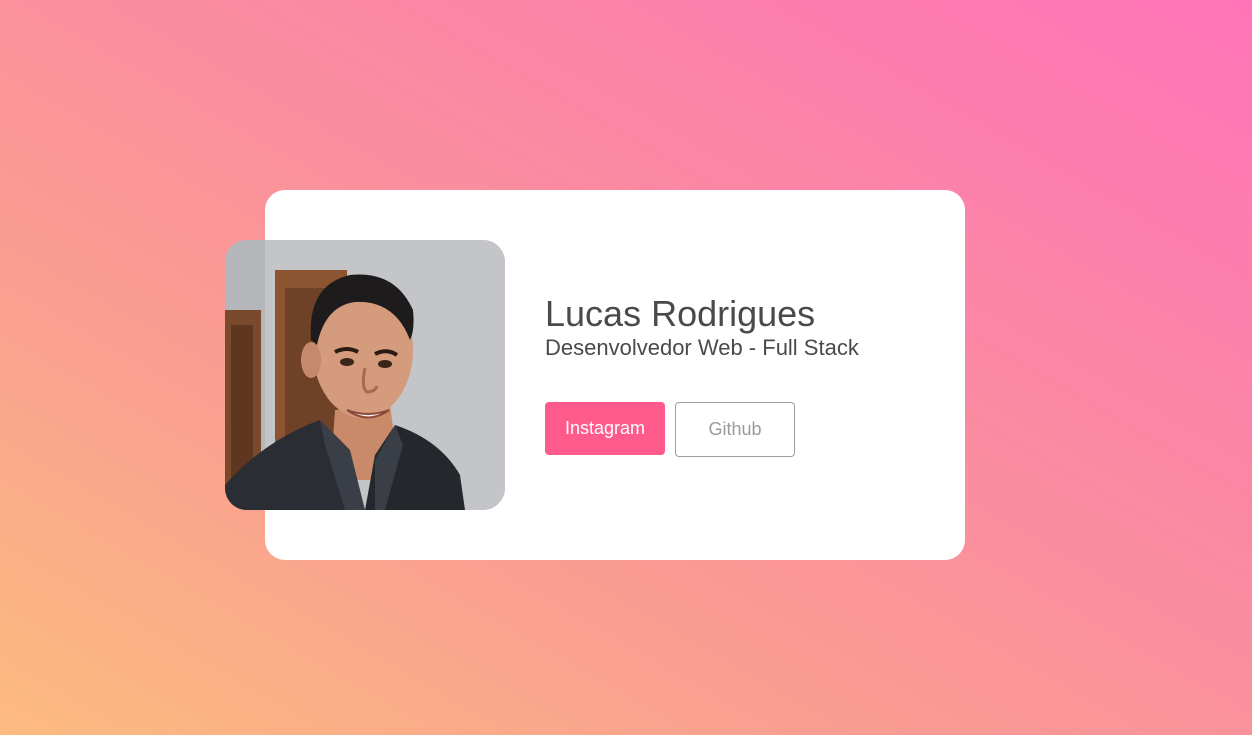 This screenshot has width=1252, height=735. Describe the element at coordinates (605, 428) in the screenshot. I see `instagram-button: Instagram` at that location.